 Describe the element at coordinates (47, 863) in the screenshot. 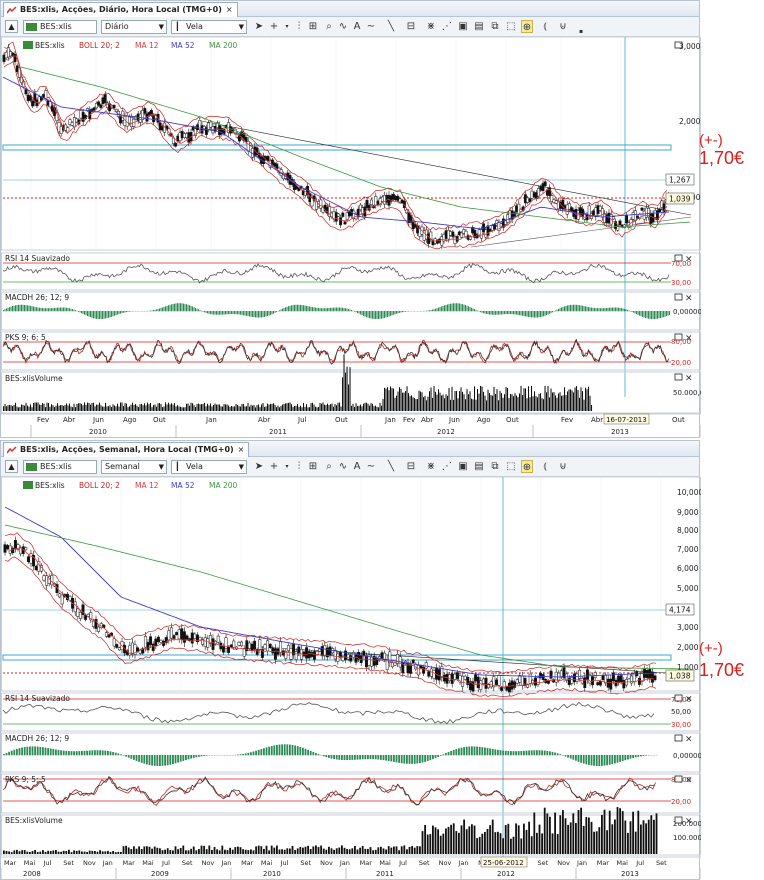

I see `month-label: Jul` at that location.